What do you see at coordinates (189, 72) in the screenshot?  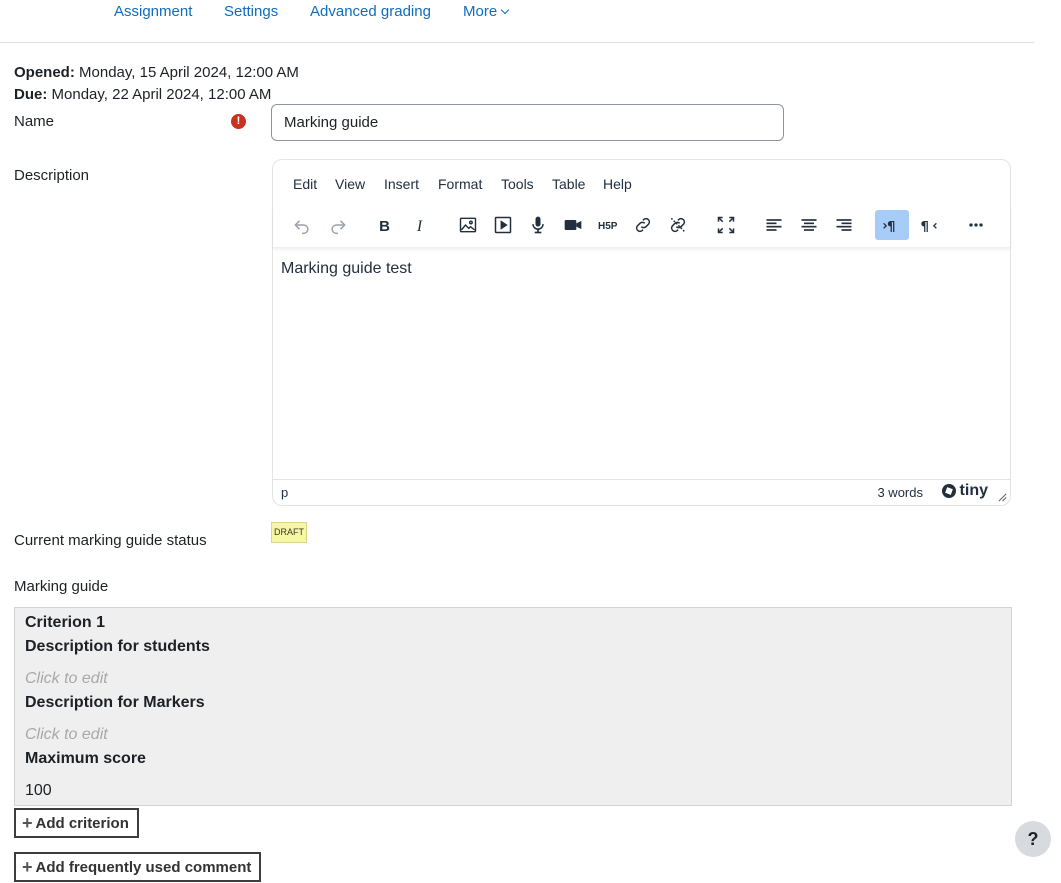 I see `opened-value: Monday, 15 April 2024, 12:00 AM` at bounding box center [189, 72].